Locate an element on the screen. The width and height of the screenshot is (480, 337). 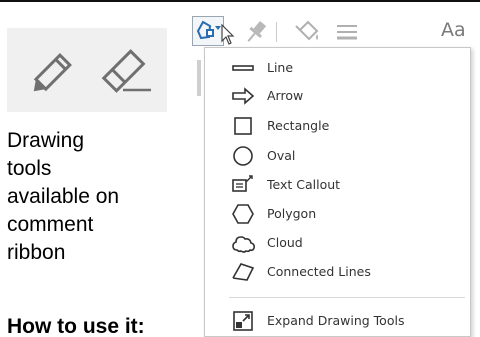
menu-item-text-callout: Text Callout is located at coordinates (337, 185).